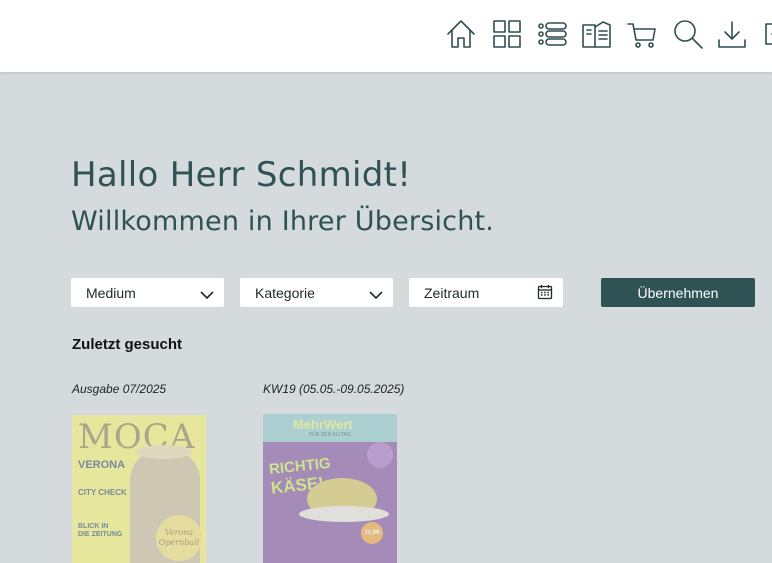 The image size is (772, 563). I want to click on kategorie-select-value: Kategorie, so click(285, 292).